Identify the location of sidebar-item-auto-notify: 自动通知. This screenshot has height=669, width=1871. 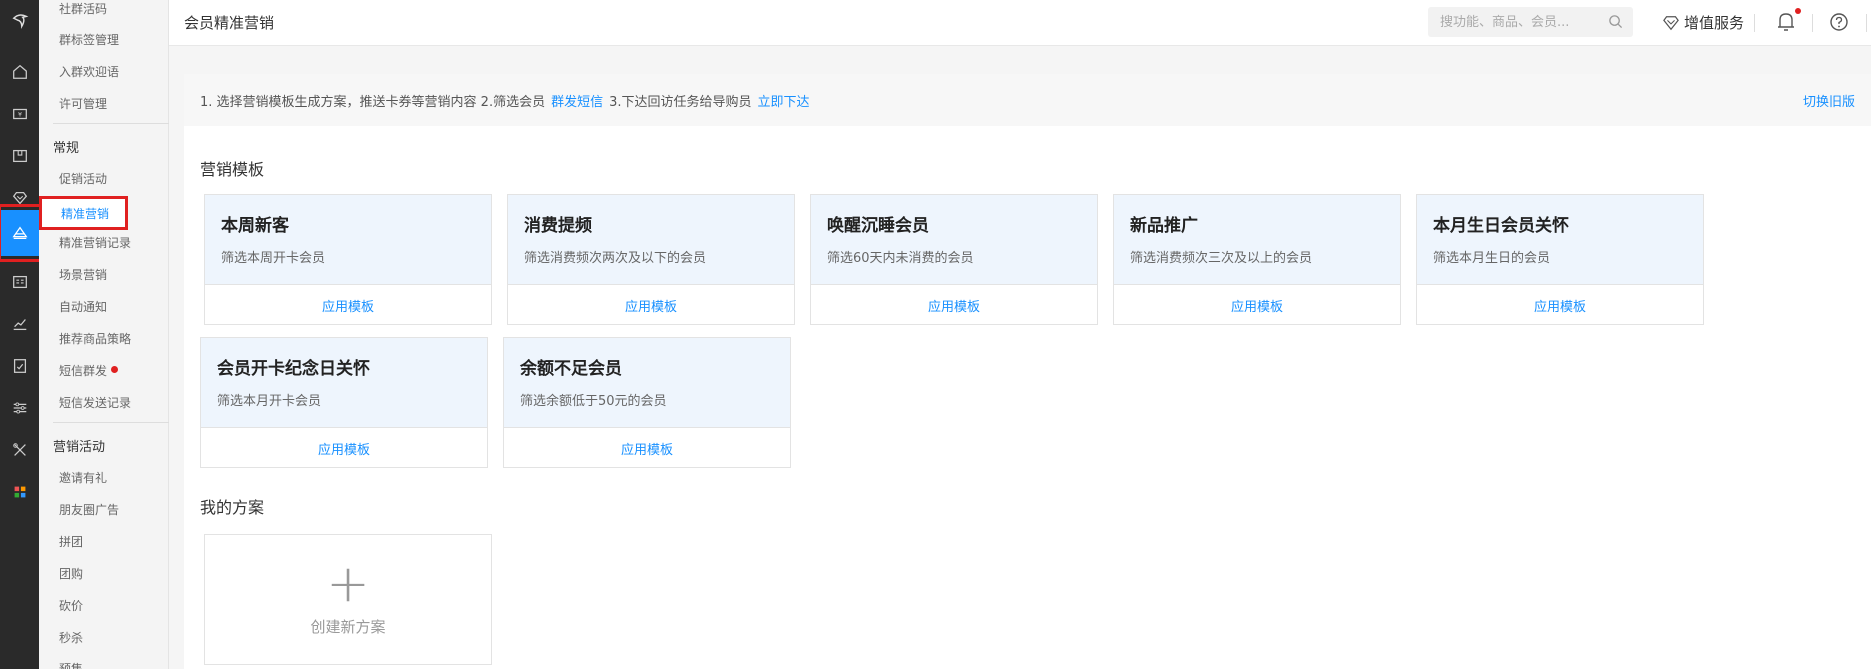
(83, 306).